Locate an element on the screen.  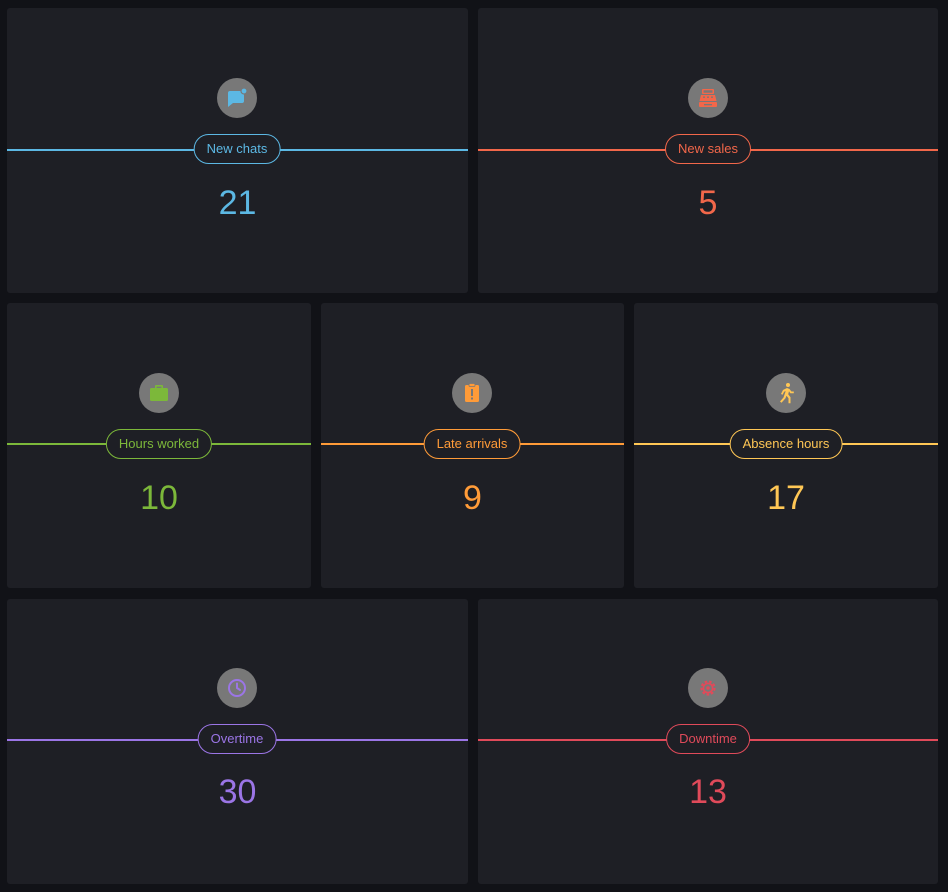
widget-label: Hours worked is located at coordinates (159, 444).